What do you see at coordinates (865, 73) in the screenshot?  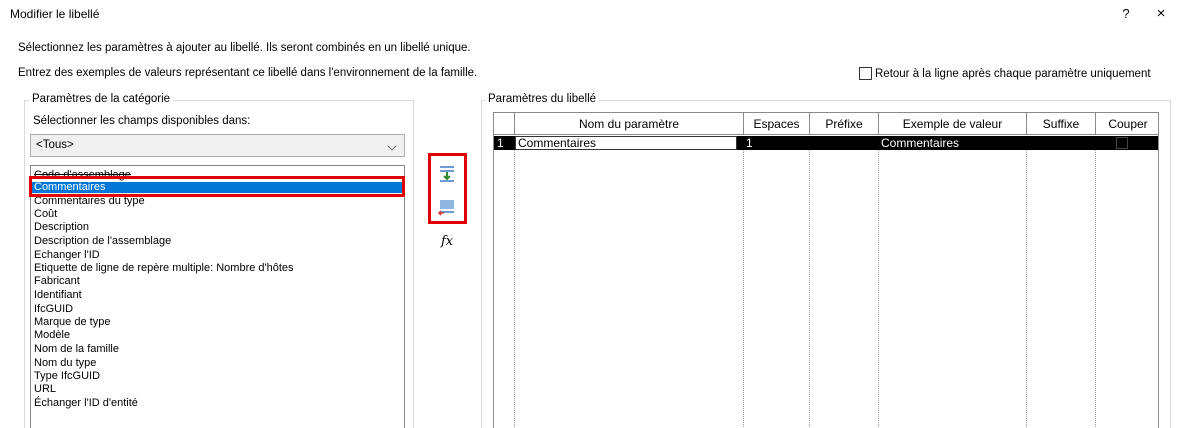 I see `wrap-checkbox` at bounding box center [865, 73].